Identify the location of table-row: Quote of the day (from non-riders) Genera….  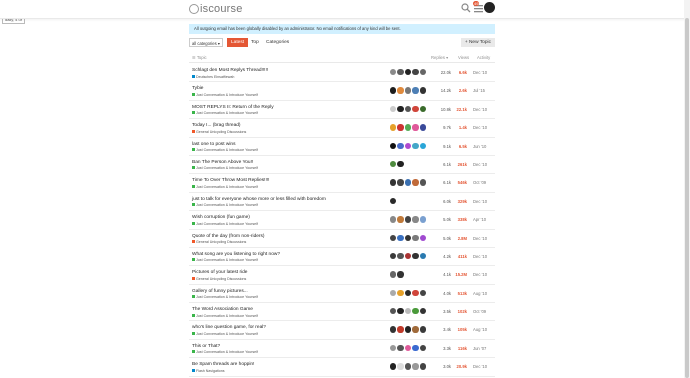
(342, 239).